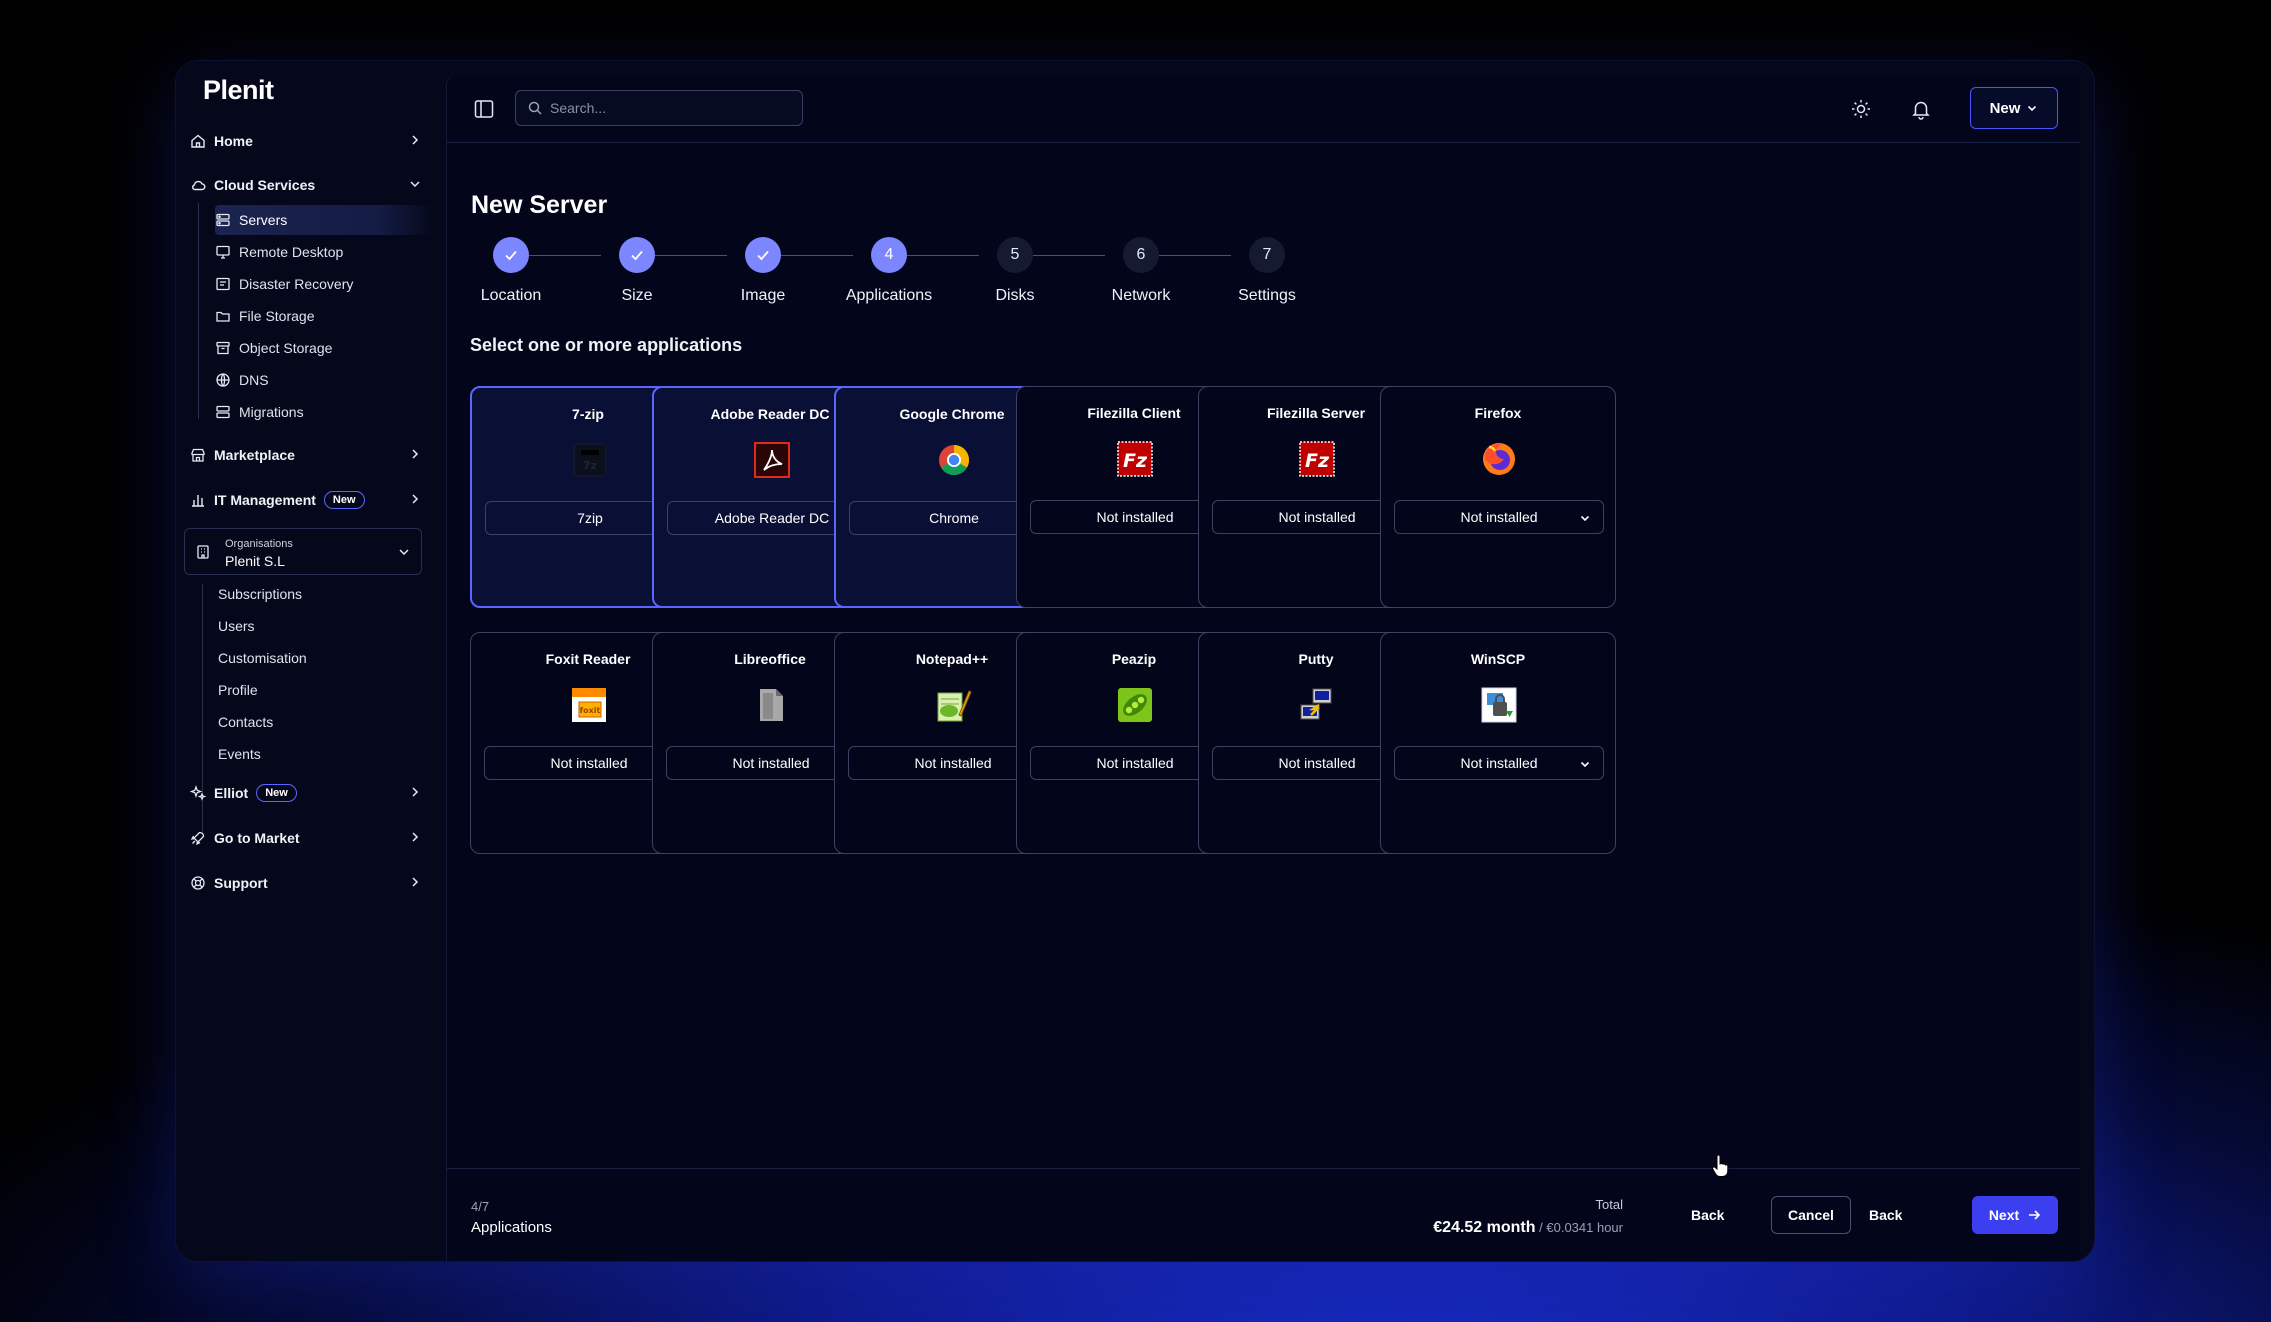  Describe the element at coordinates (233, 141) in the screenshot. I see `nav-home-label: Home` at that location.